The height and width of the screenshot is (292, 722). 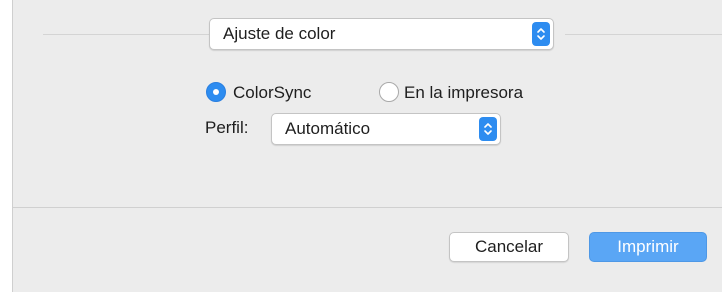 What do you see at coordinates (643, 34) in the screenshot?
I see `section-divider-right` at bounding box center [643, 34].